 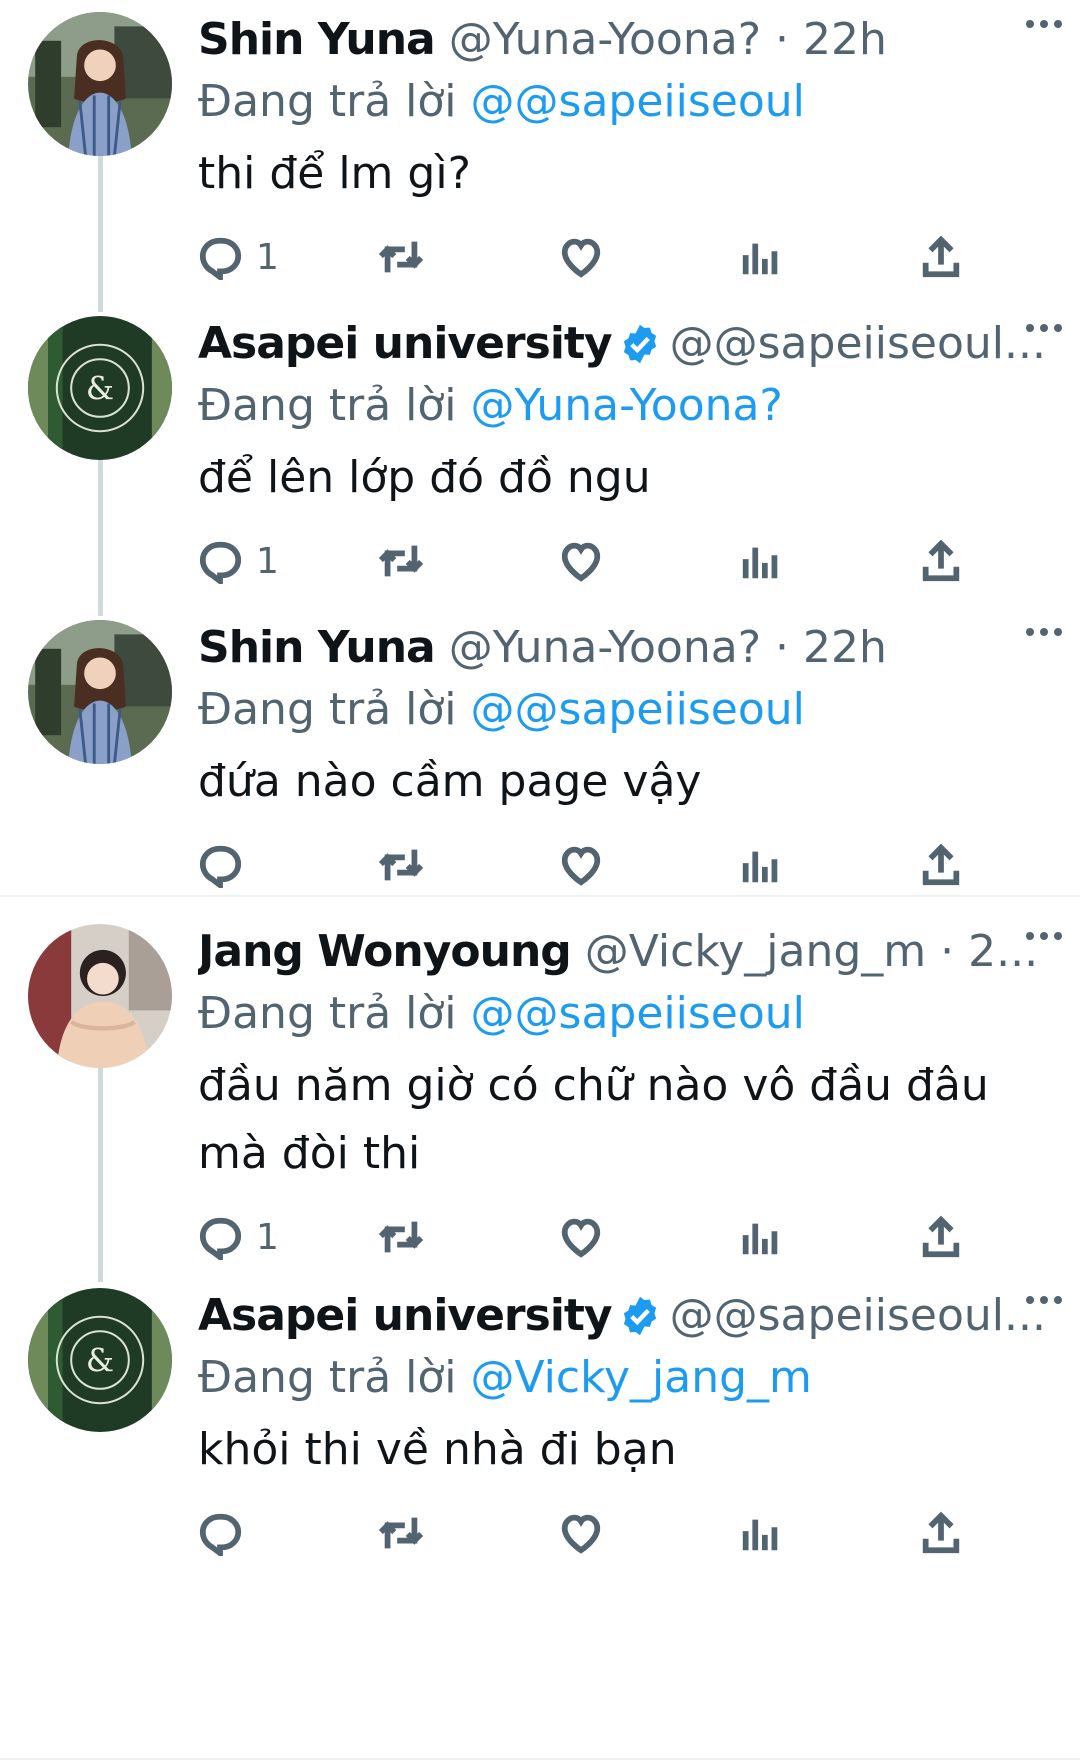 I want to click on mention-link: @Yuna-Yoona?, so click(x=627, y=405).